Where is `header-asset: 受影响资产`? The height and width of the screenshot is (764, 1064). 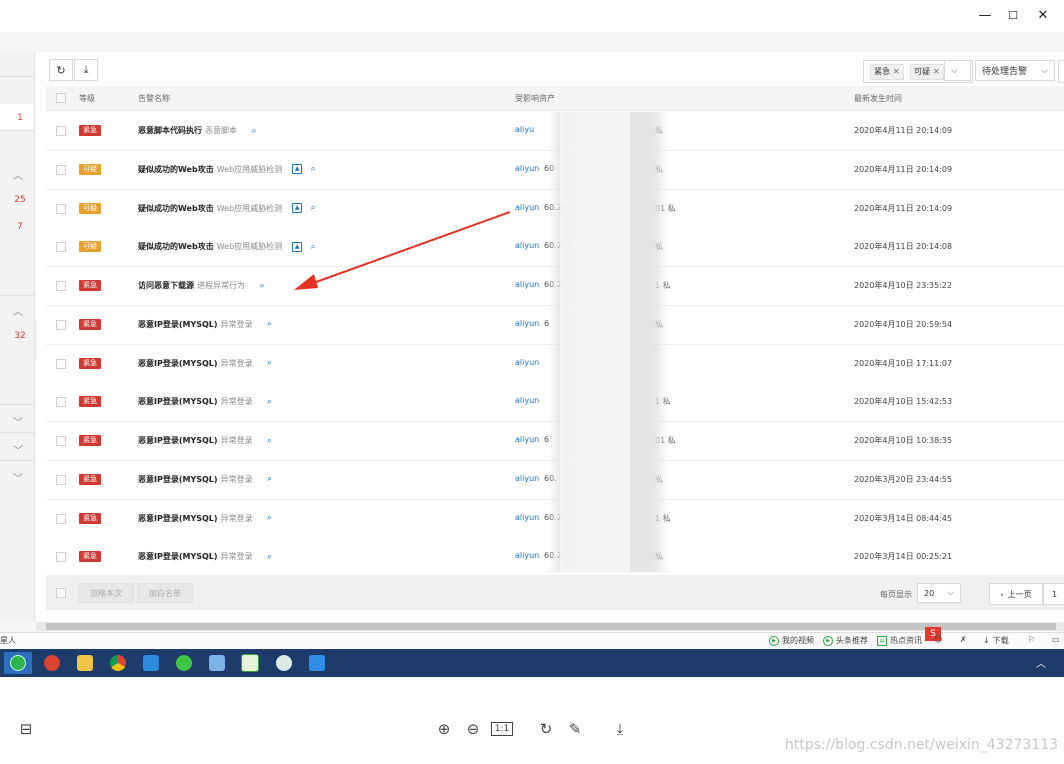 header-asset: 受影响资产 is located at coordinates (535, 98).